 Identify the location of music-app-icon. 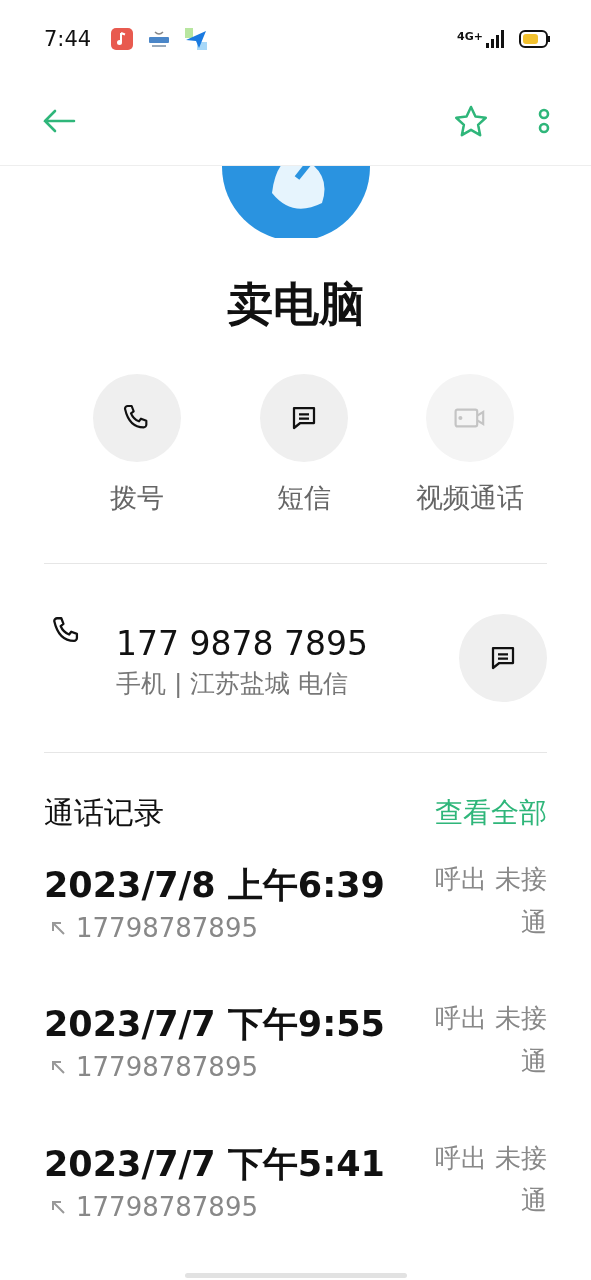
(122, 38).